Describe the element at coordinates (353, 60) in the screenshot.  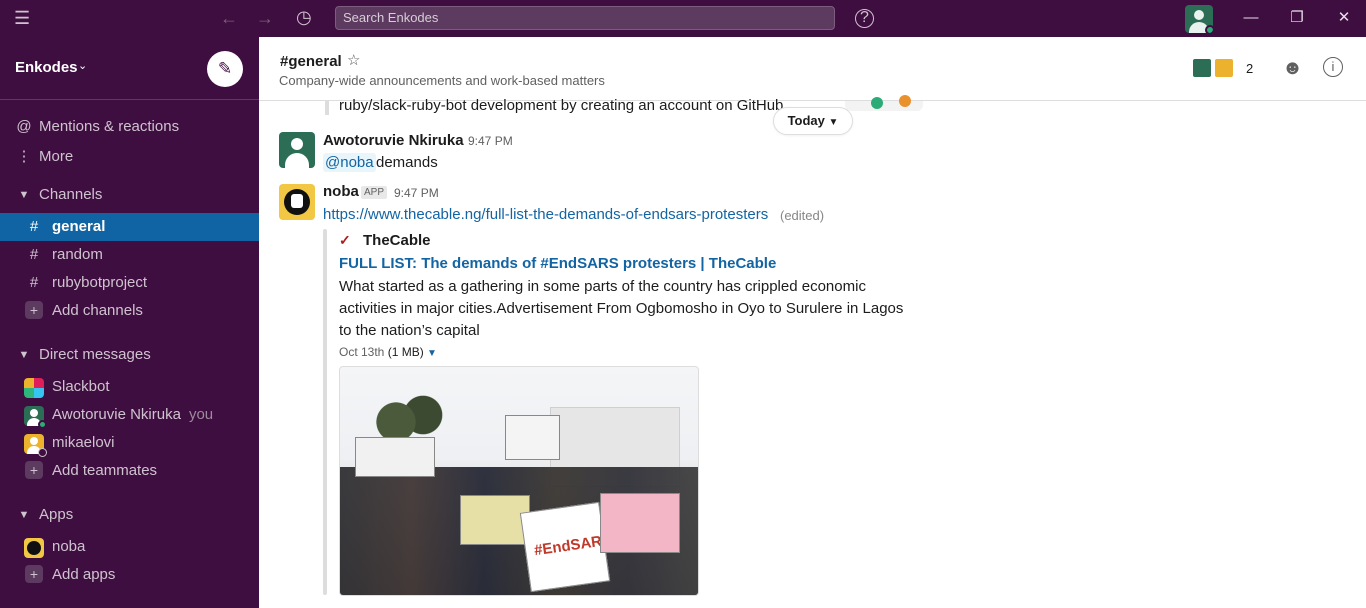
I see `star-icon: ☆` at that location.